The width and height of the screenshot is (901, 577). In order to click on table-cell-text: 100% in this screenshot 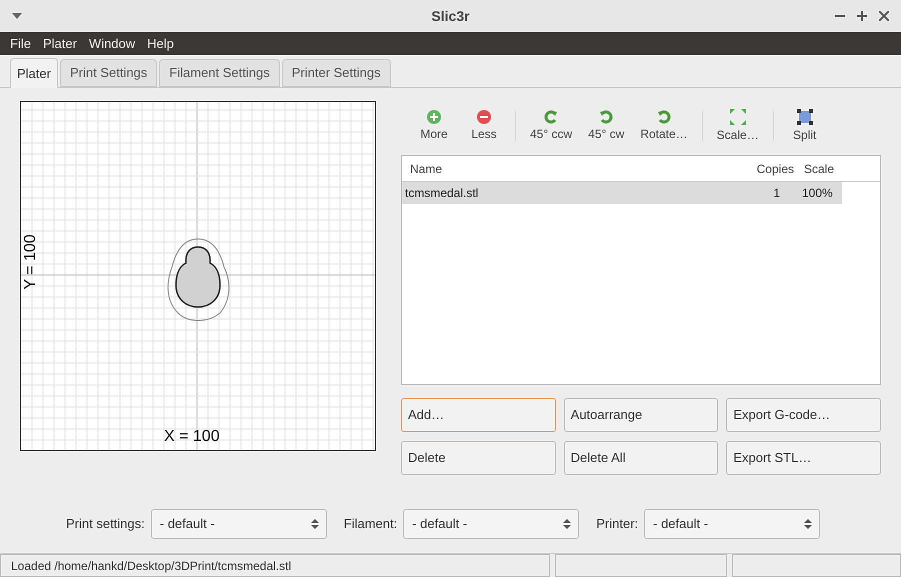, I will do `click(817, 193)`.